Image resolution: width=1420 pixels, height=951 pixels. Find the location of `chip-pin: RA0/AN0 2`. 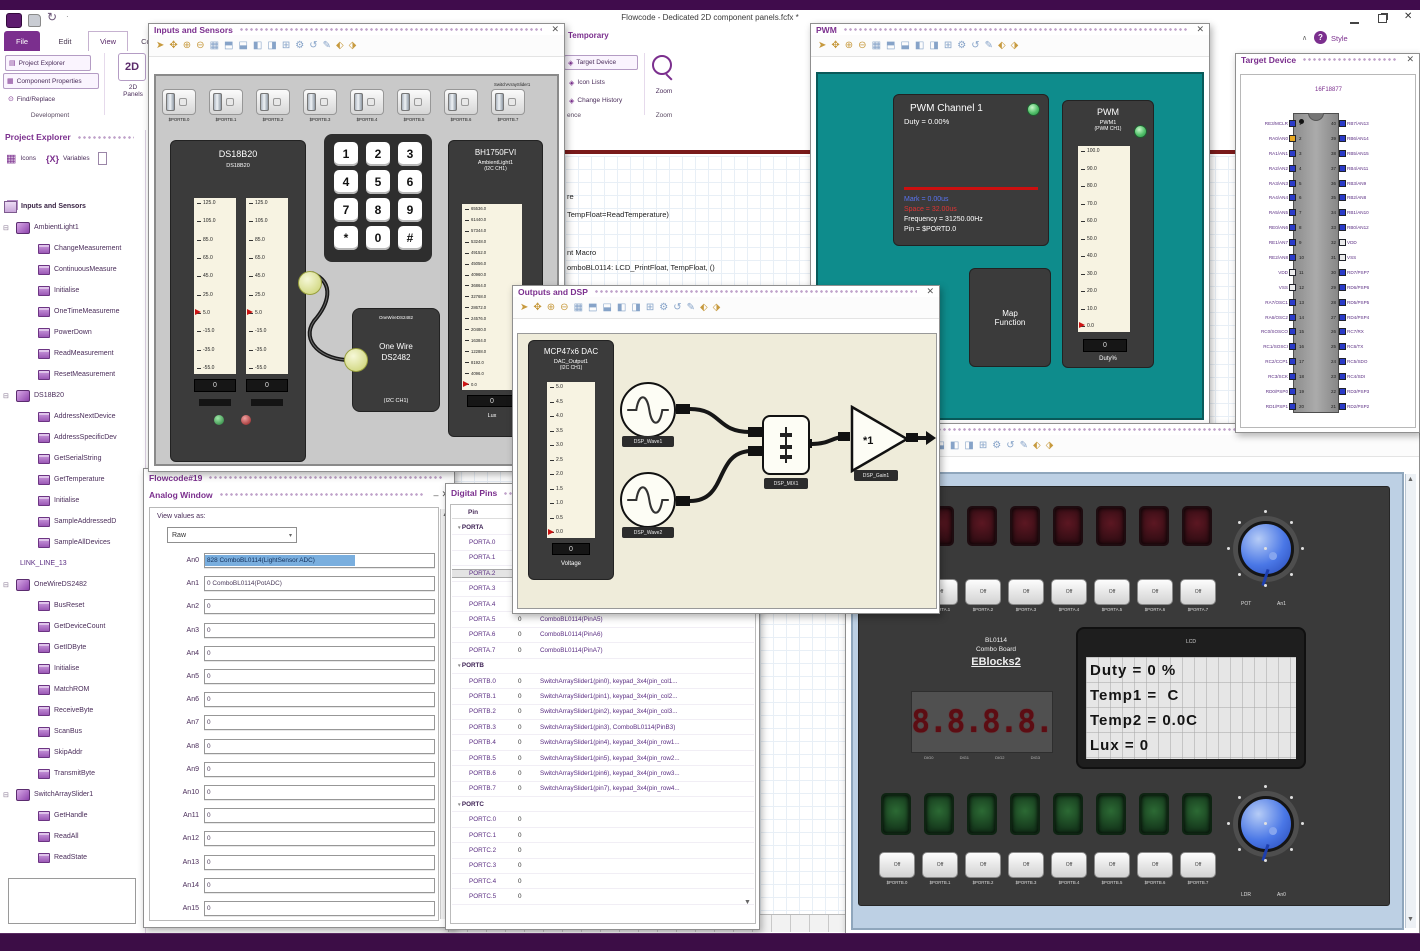

chip-pin: RA0/AN0 2 is located at coordinates (1275, 138).